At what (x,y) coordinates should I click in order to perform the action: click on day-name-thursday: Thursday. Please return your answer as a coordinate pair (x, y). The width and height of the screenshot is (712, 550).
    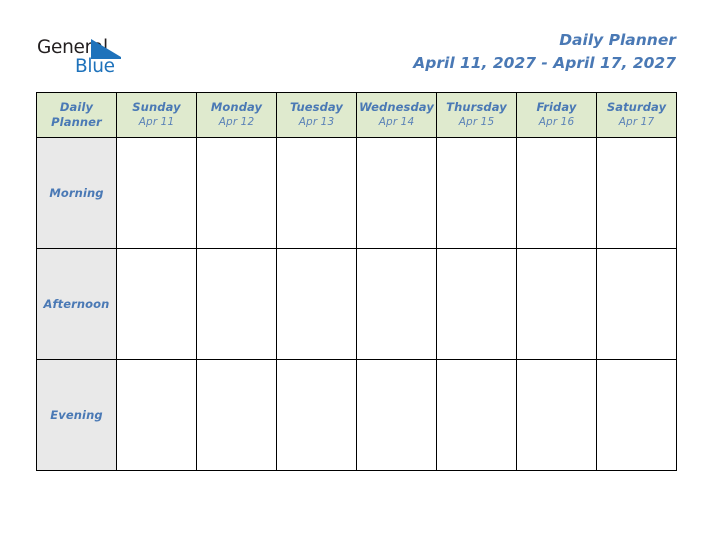
    Looking at the image, I should click on (476, 107).